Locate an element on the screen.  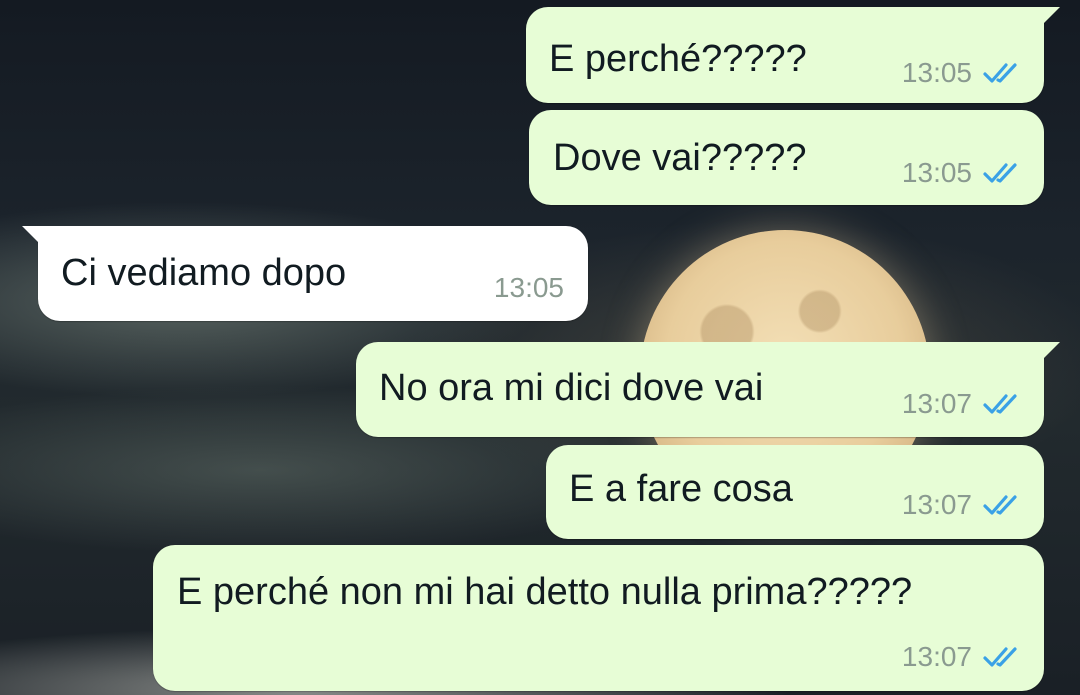
message-bubble-incoming: Ci vediamo dopo 13:05 is located at coordinates (305, 273).